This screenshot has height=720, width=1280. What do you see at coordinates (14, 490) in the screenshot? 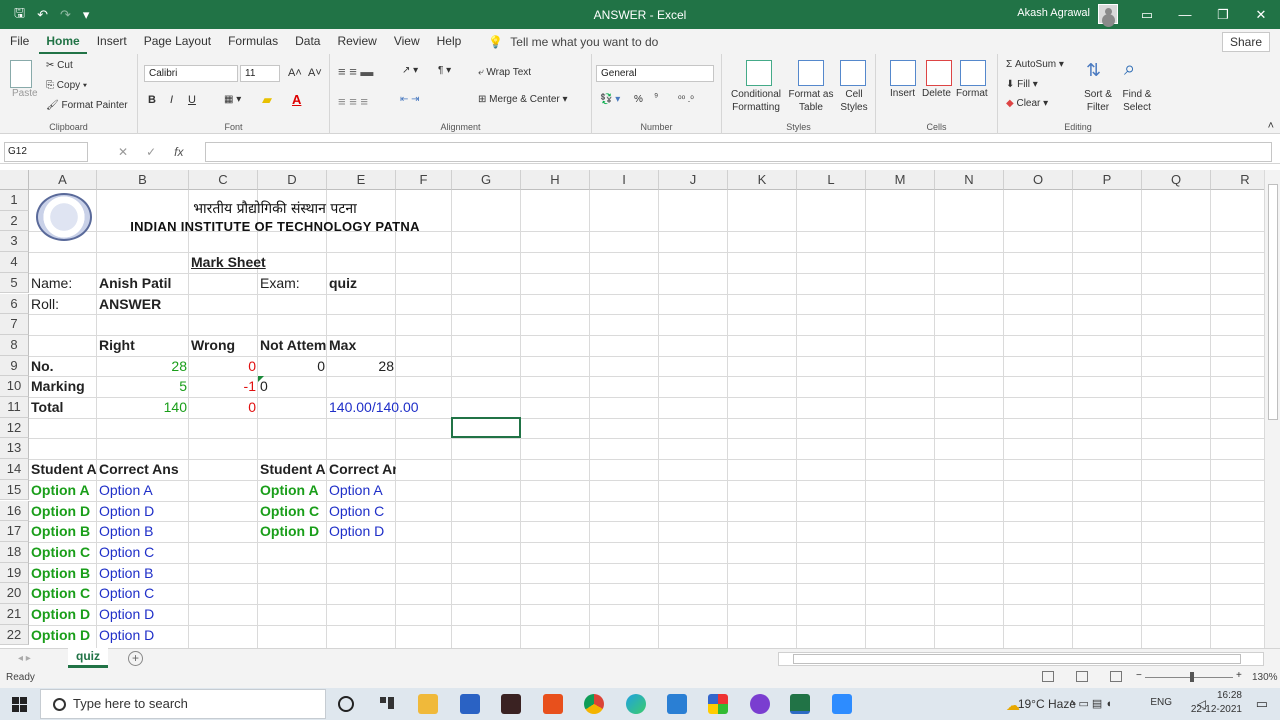
I see `row-header-15: 15` at bounding box center [14, 490].